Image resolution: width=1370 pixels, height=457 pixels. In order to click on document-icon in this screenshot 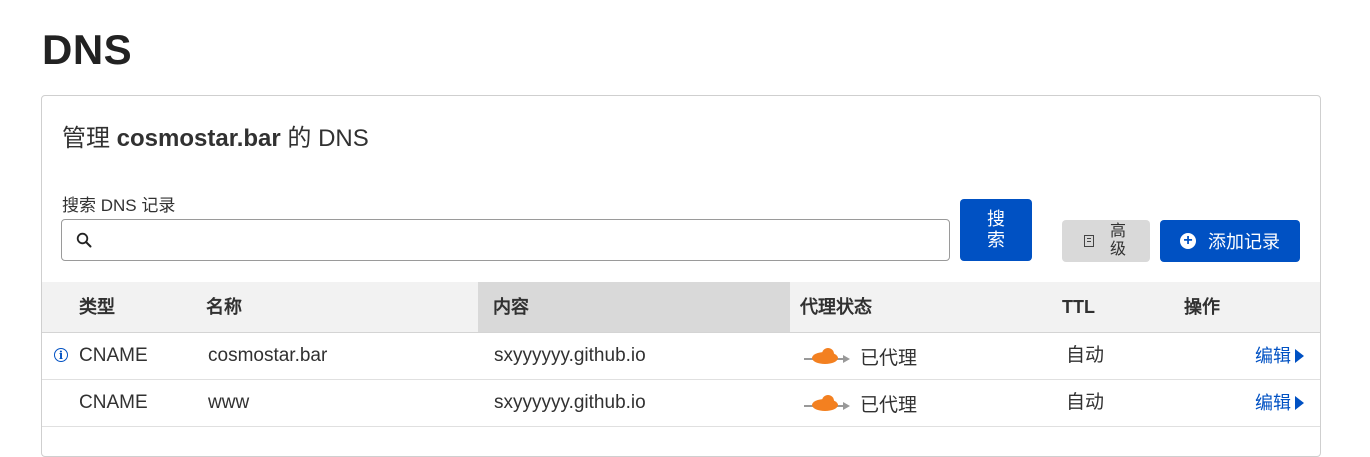, I will do `click(1089, 241)`.